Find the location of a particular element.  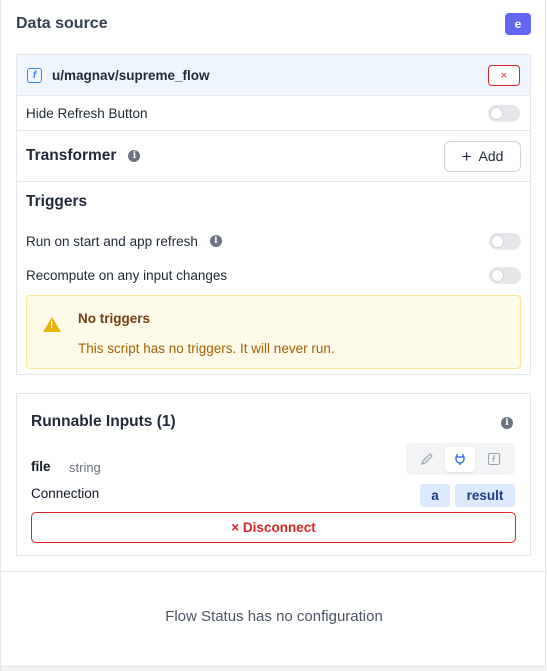

connected-output-chip: result is located at coordinates (485, 495).